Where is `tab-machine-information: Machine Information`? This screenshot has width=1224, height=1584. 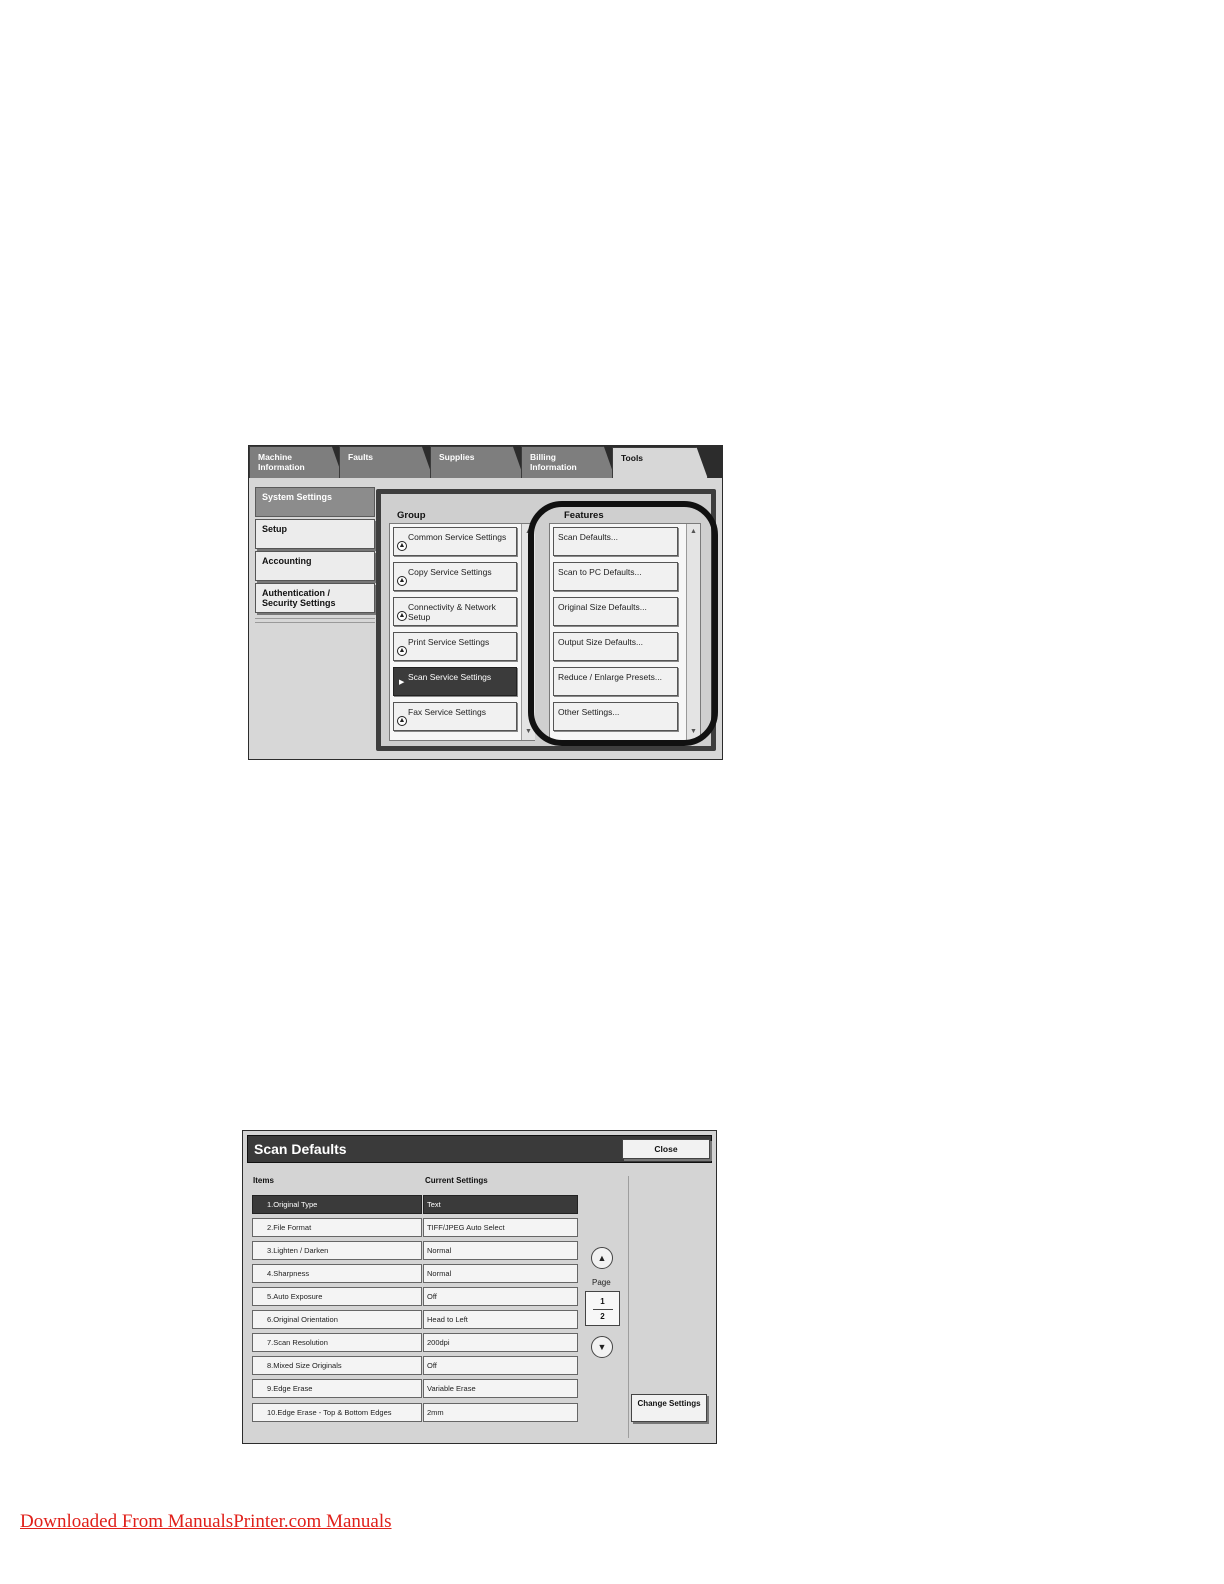 tab-machine-information: Machine Information is located at coordinates (296, 462).